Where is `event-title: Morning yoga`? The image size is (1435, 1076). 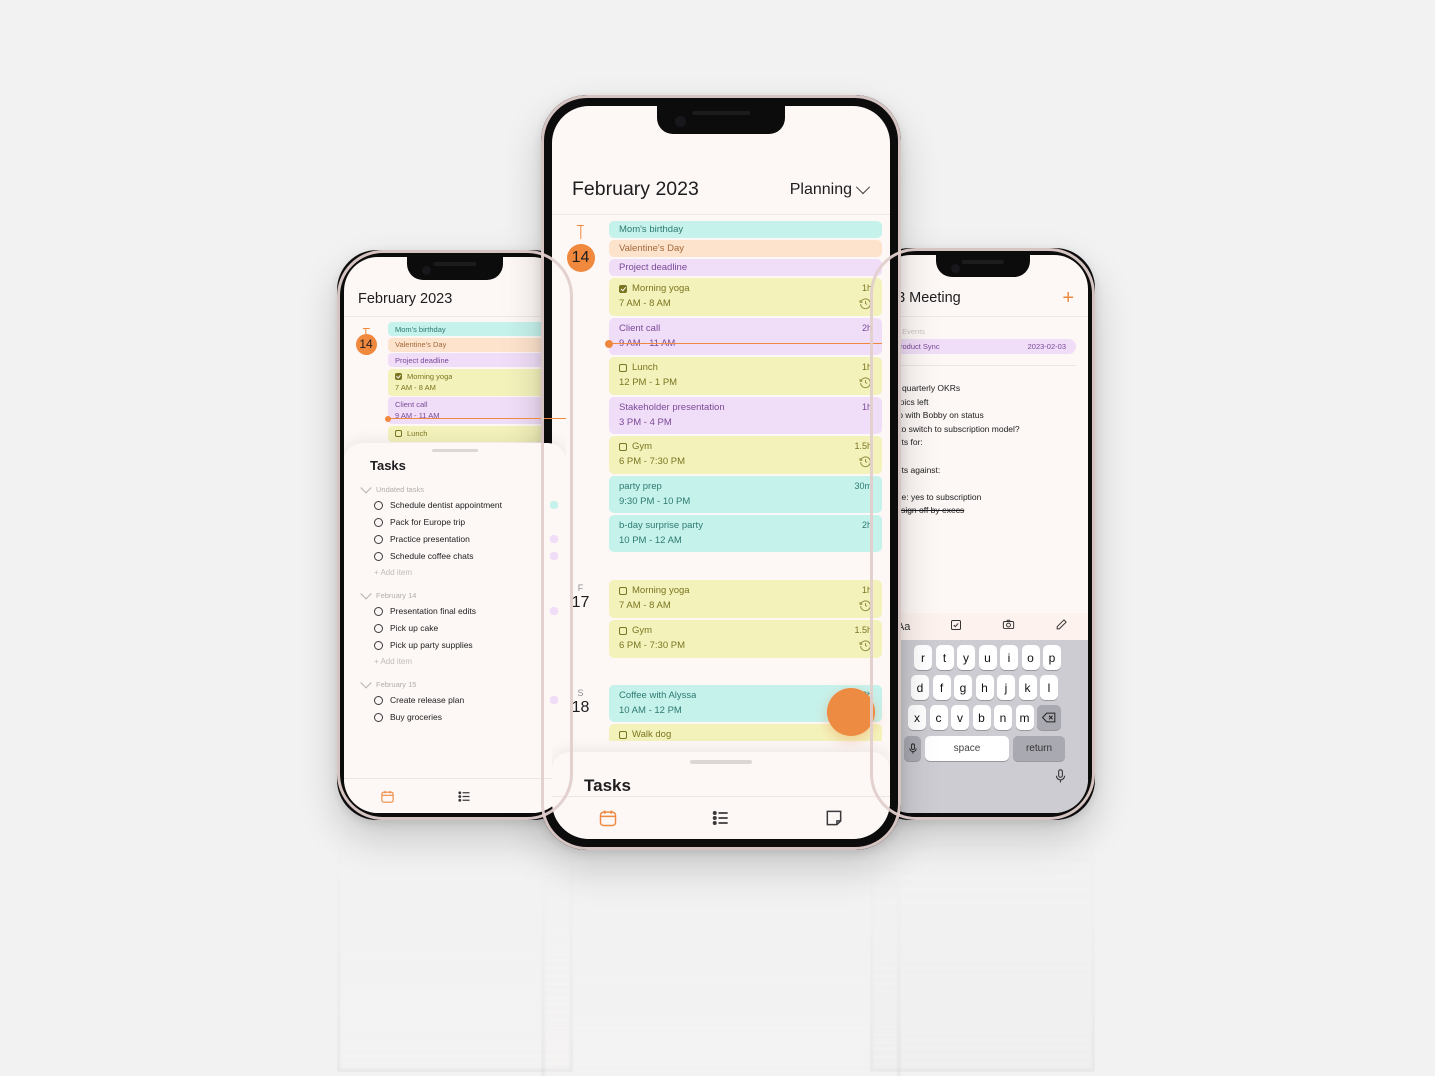 event-title: Morning yoga is located at coordinates (661, 590).